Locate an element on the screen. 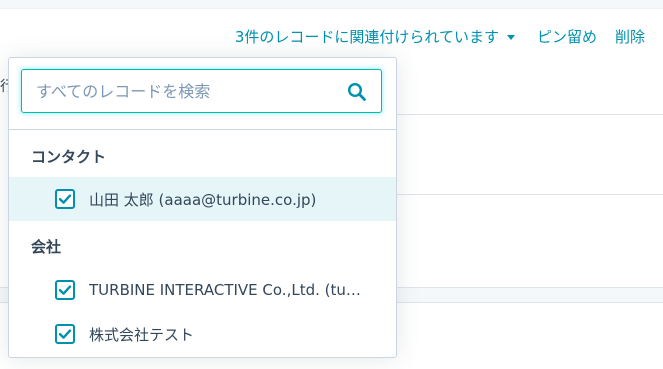 The image size is (663, 369). search-area is located at coordinates (202, 94).